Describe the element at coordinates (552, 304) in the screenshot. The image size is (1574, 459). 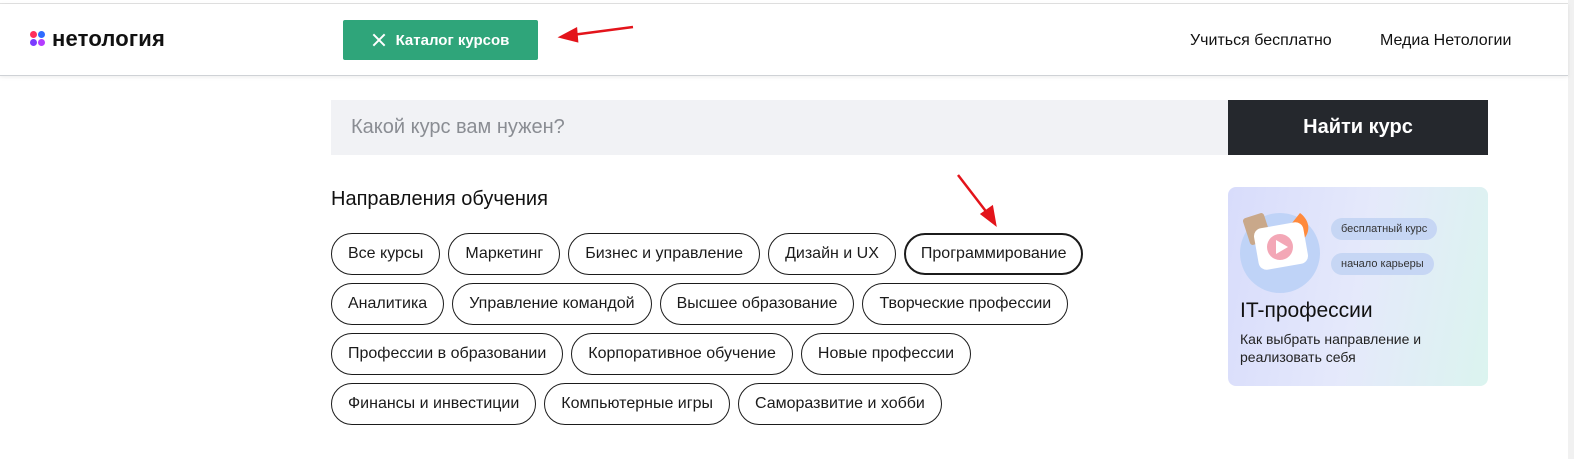
I see `chip-team-management: Управление командой` at that location.